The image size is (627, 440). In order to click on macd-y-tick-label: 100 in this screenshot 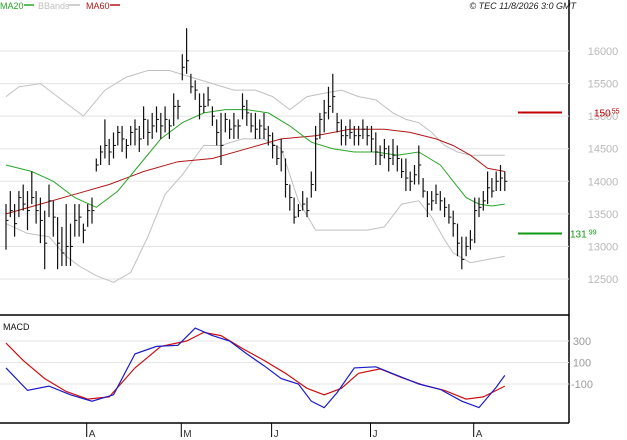, I will do `click(582, 364)`.